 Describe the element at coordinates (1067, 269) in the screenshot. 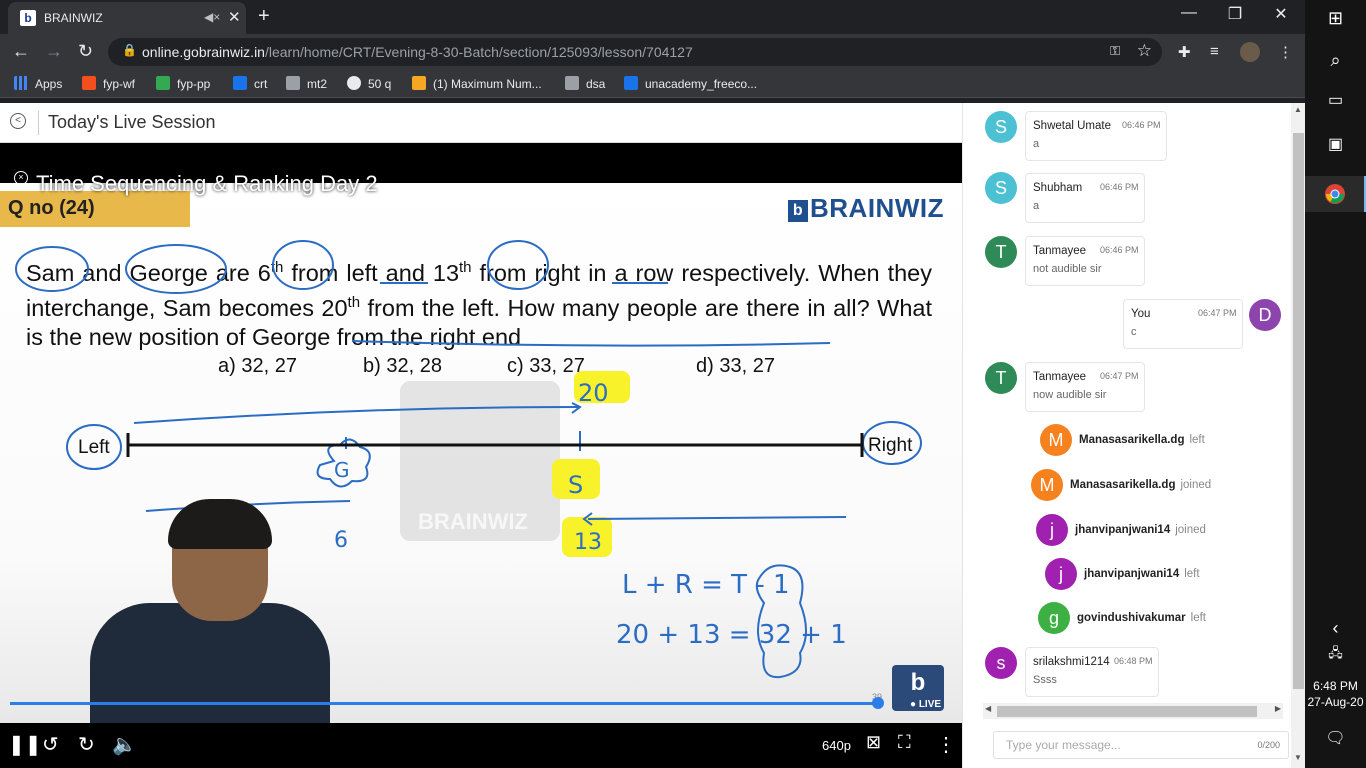

I see `chat-text: not audible sir` at that location.